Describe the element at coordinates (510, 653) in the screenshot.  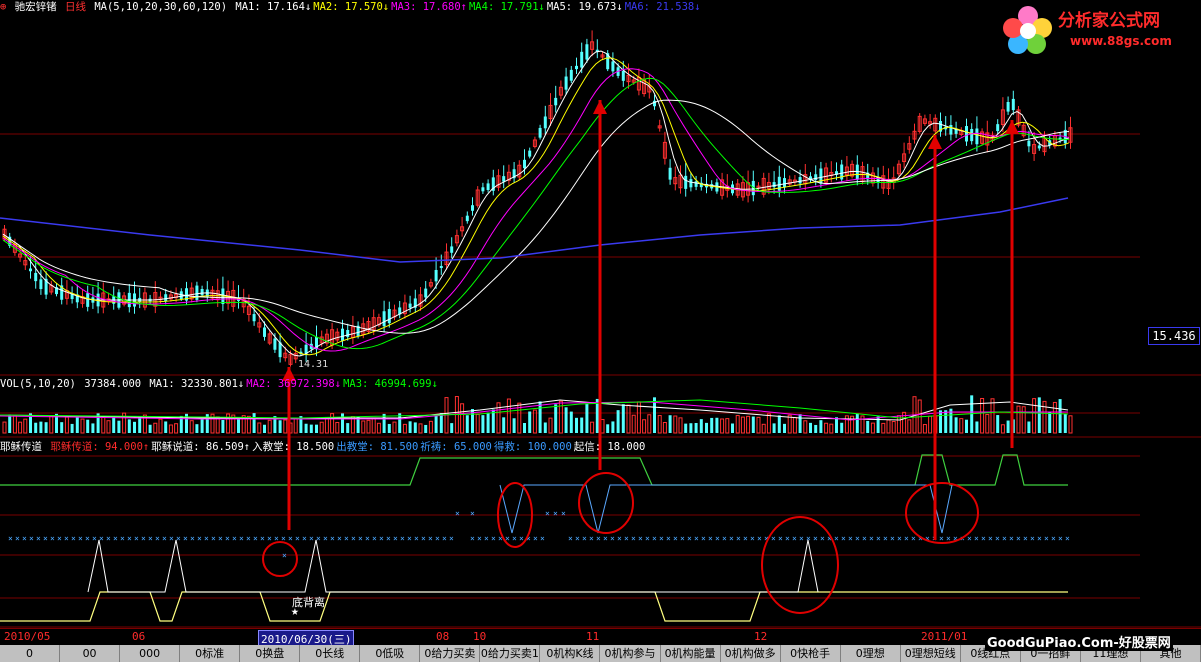
I see `tab-8: 0给力买卖1` at that location.